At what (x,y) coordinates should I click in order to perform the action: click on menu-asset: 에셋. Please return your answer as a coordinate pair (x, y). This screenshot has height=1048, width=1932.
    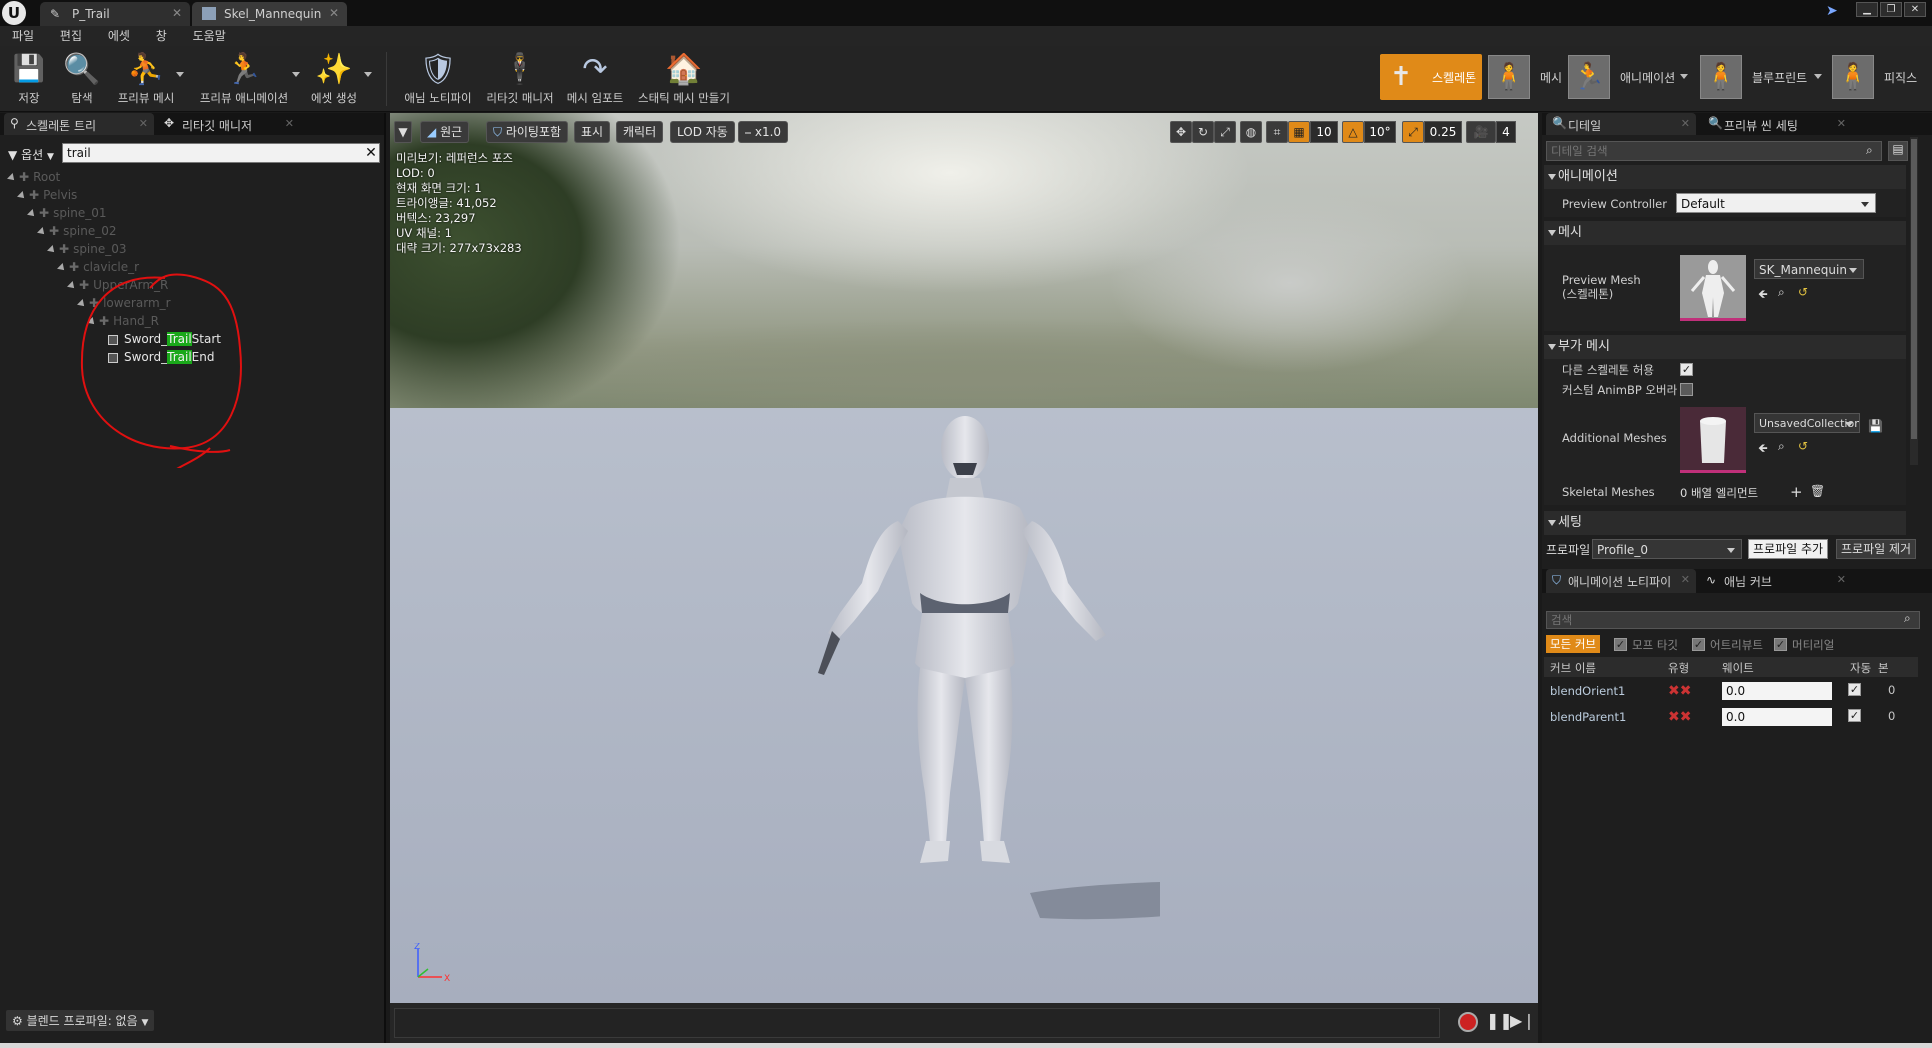
    Looking at the image, I should click on (119, 36).